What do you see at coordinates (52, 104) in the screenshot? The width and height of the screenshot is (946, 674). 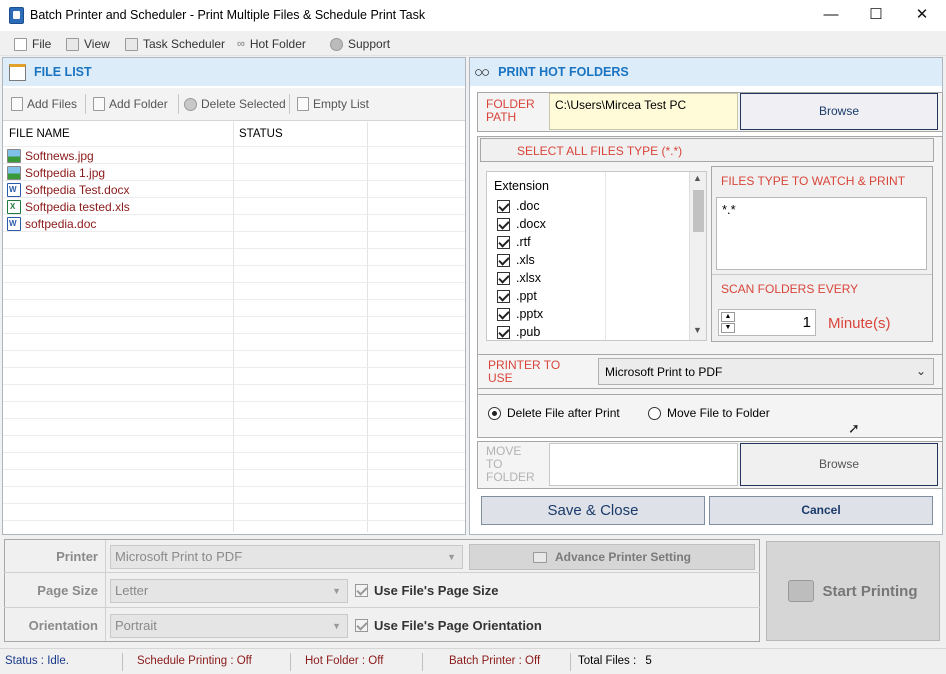 I see `add-files-label: Add Files` at bounding box center [52, 104].